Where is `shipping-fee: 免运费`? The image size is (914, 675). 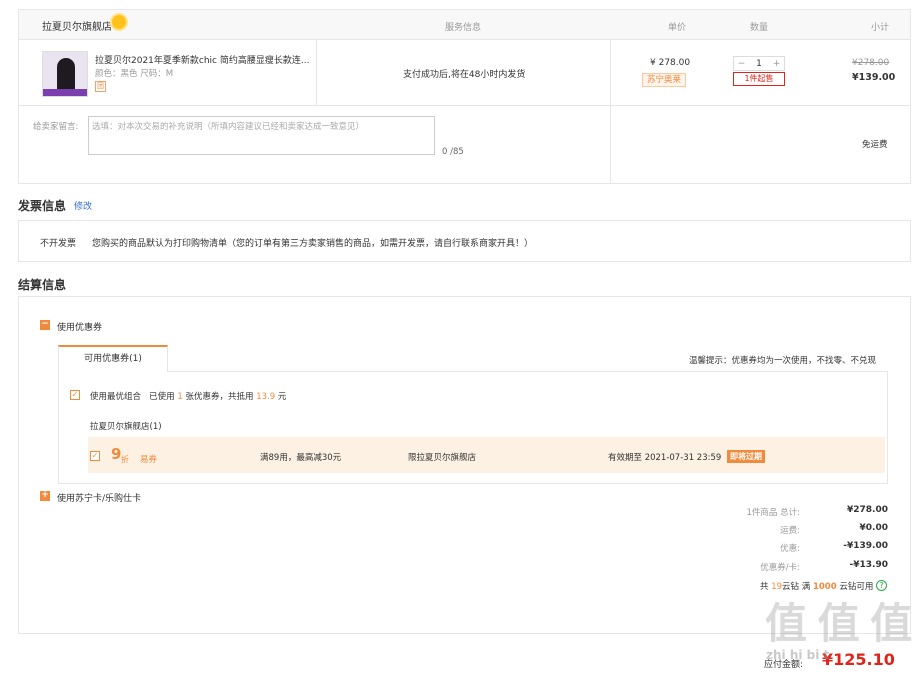 shipping-fee: 免运费 is located at coordinates (875, 145).